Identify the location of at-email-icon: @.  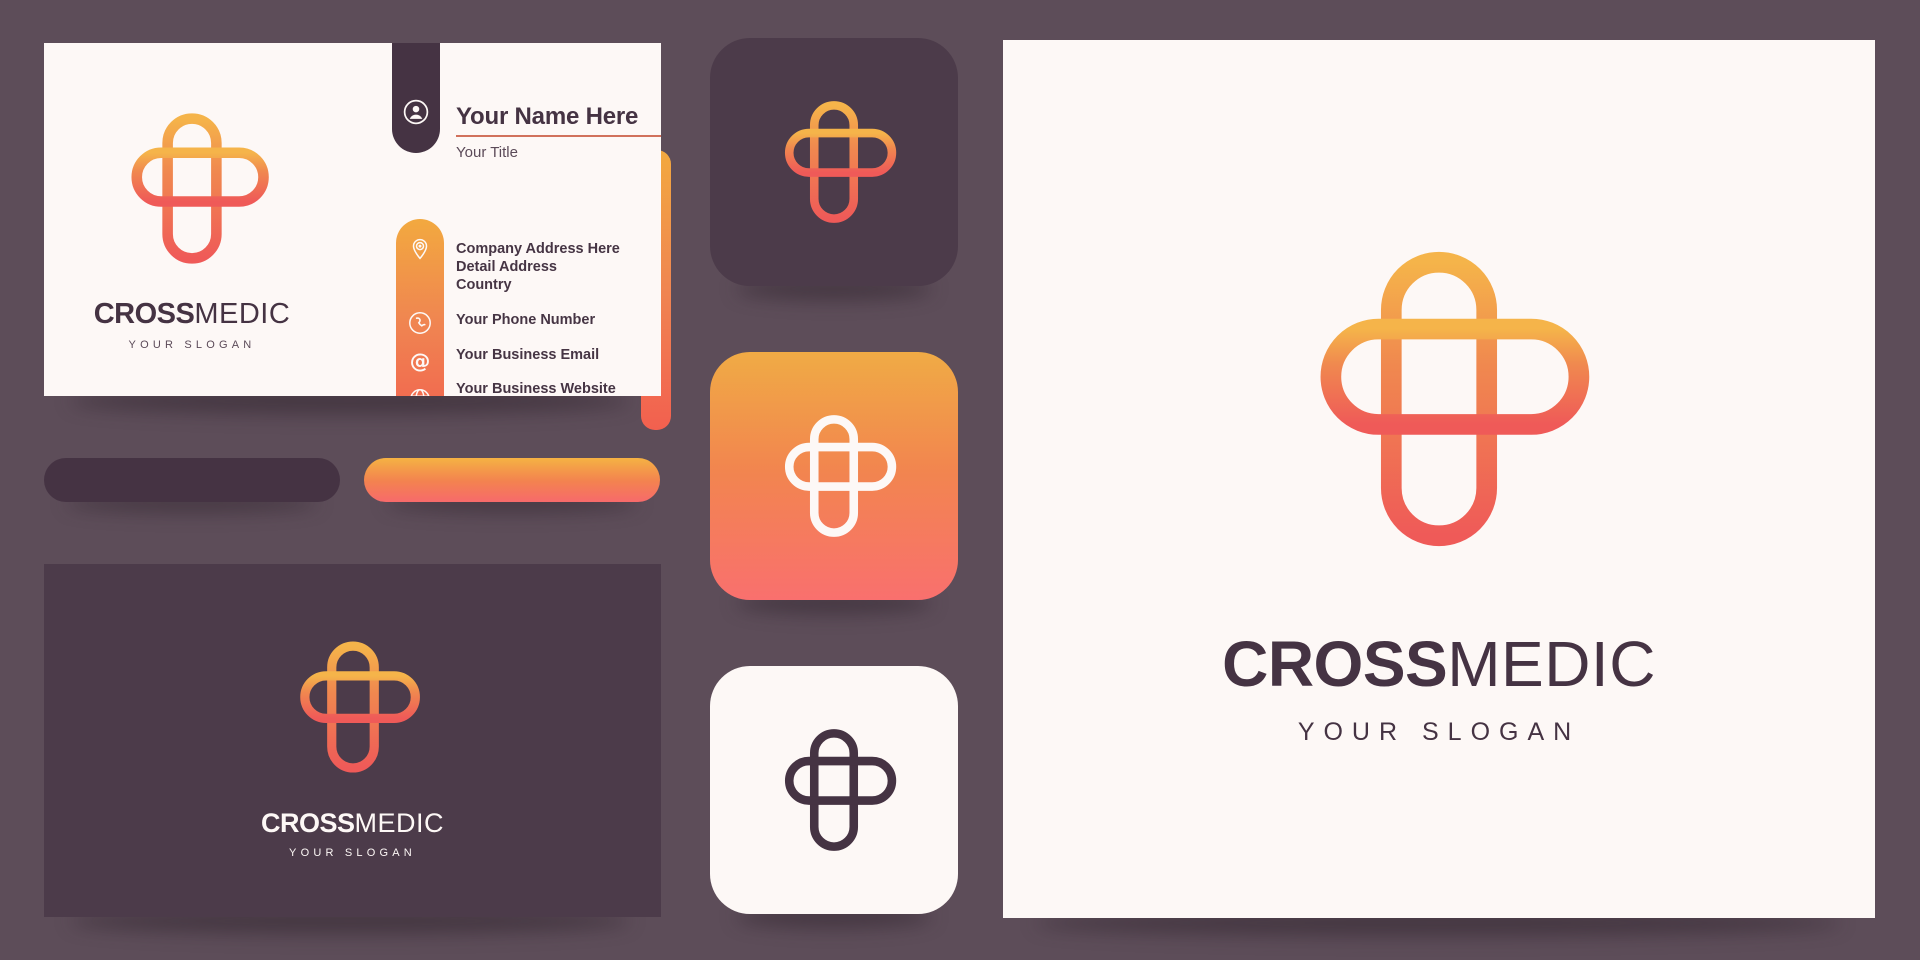
(420, 361).